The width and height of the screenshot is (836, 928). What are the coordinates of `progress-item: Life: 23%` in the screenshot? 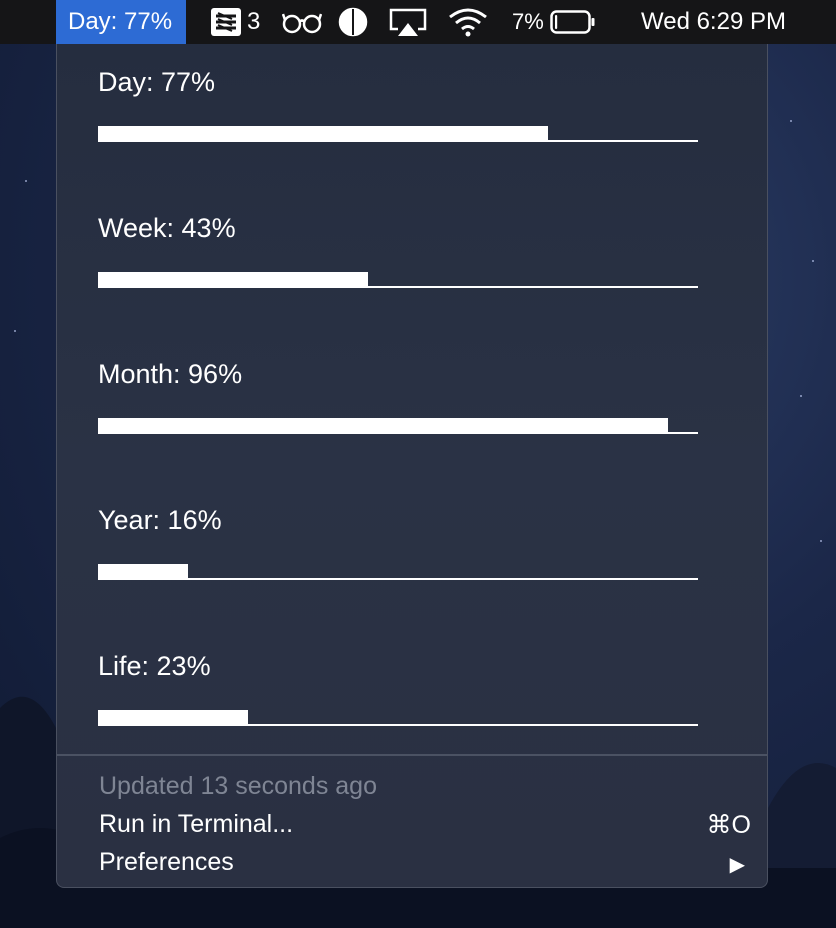 It's located at (398, 687).